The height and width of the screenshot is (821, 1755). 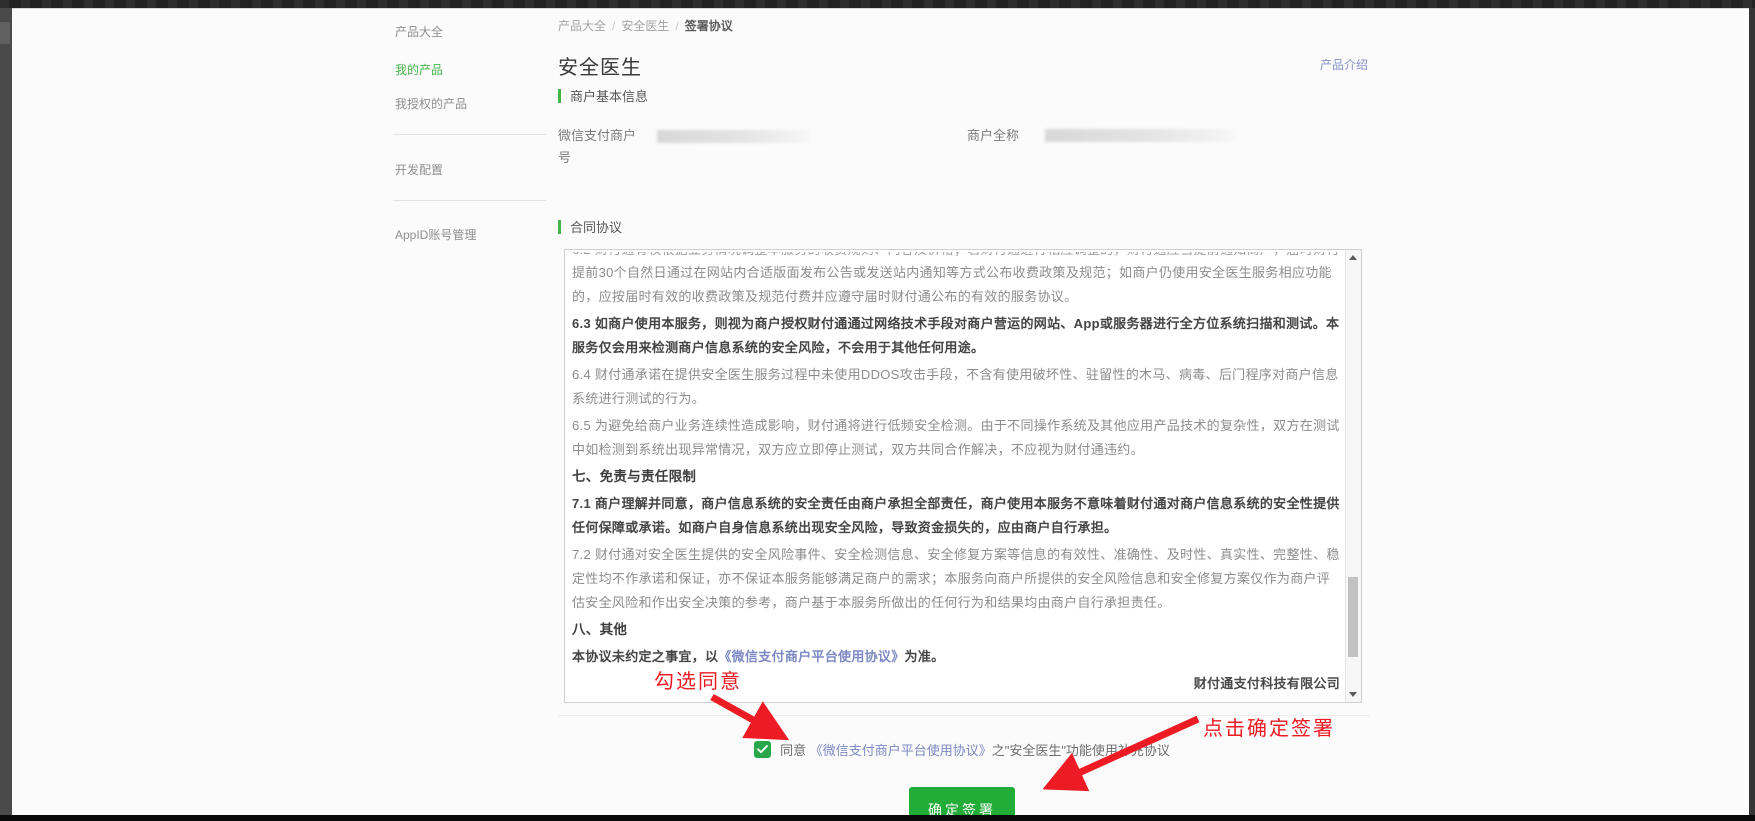 I want to click on breadcrumb-item-sign-agreement: 签署协议, so click(x=708, y=26).